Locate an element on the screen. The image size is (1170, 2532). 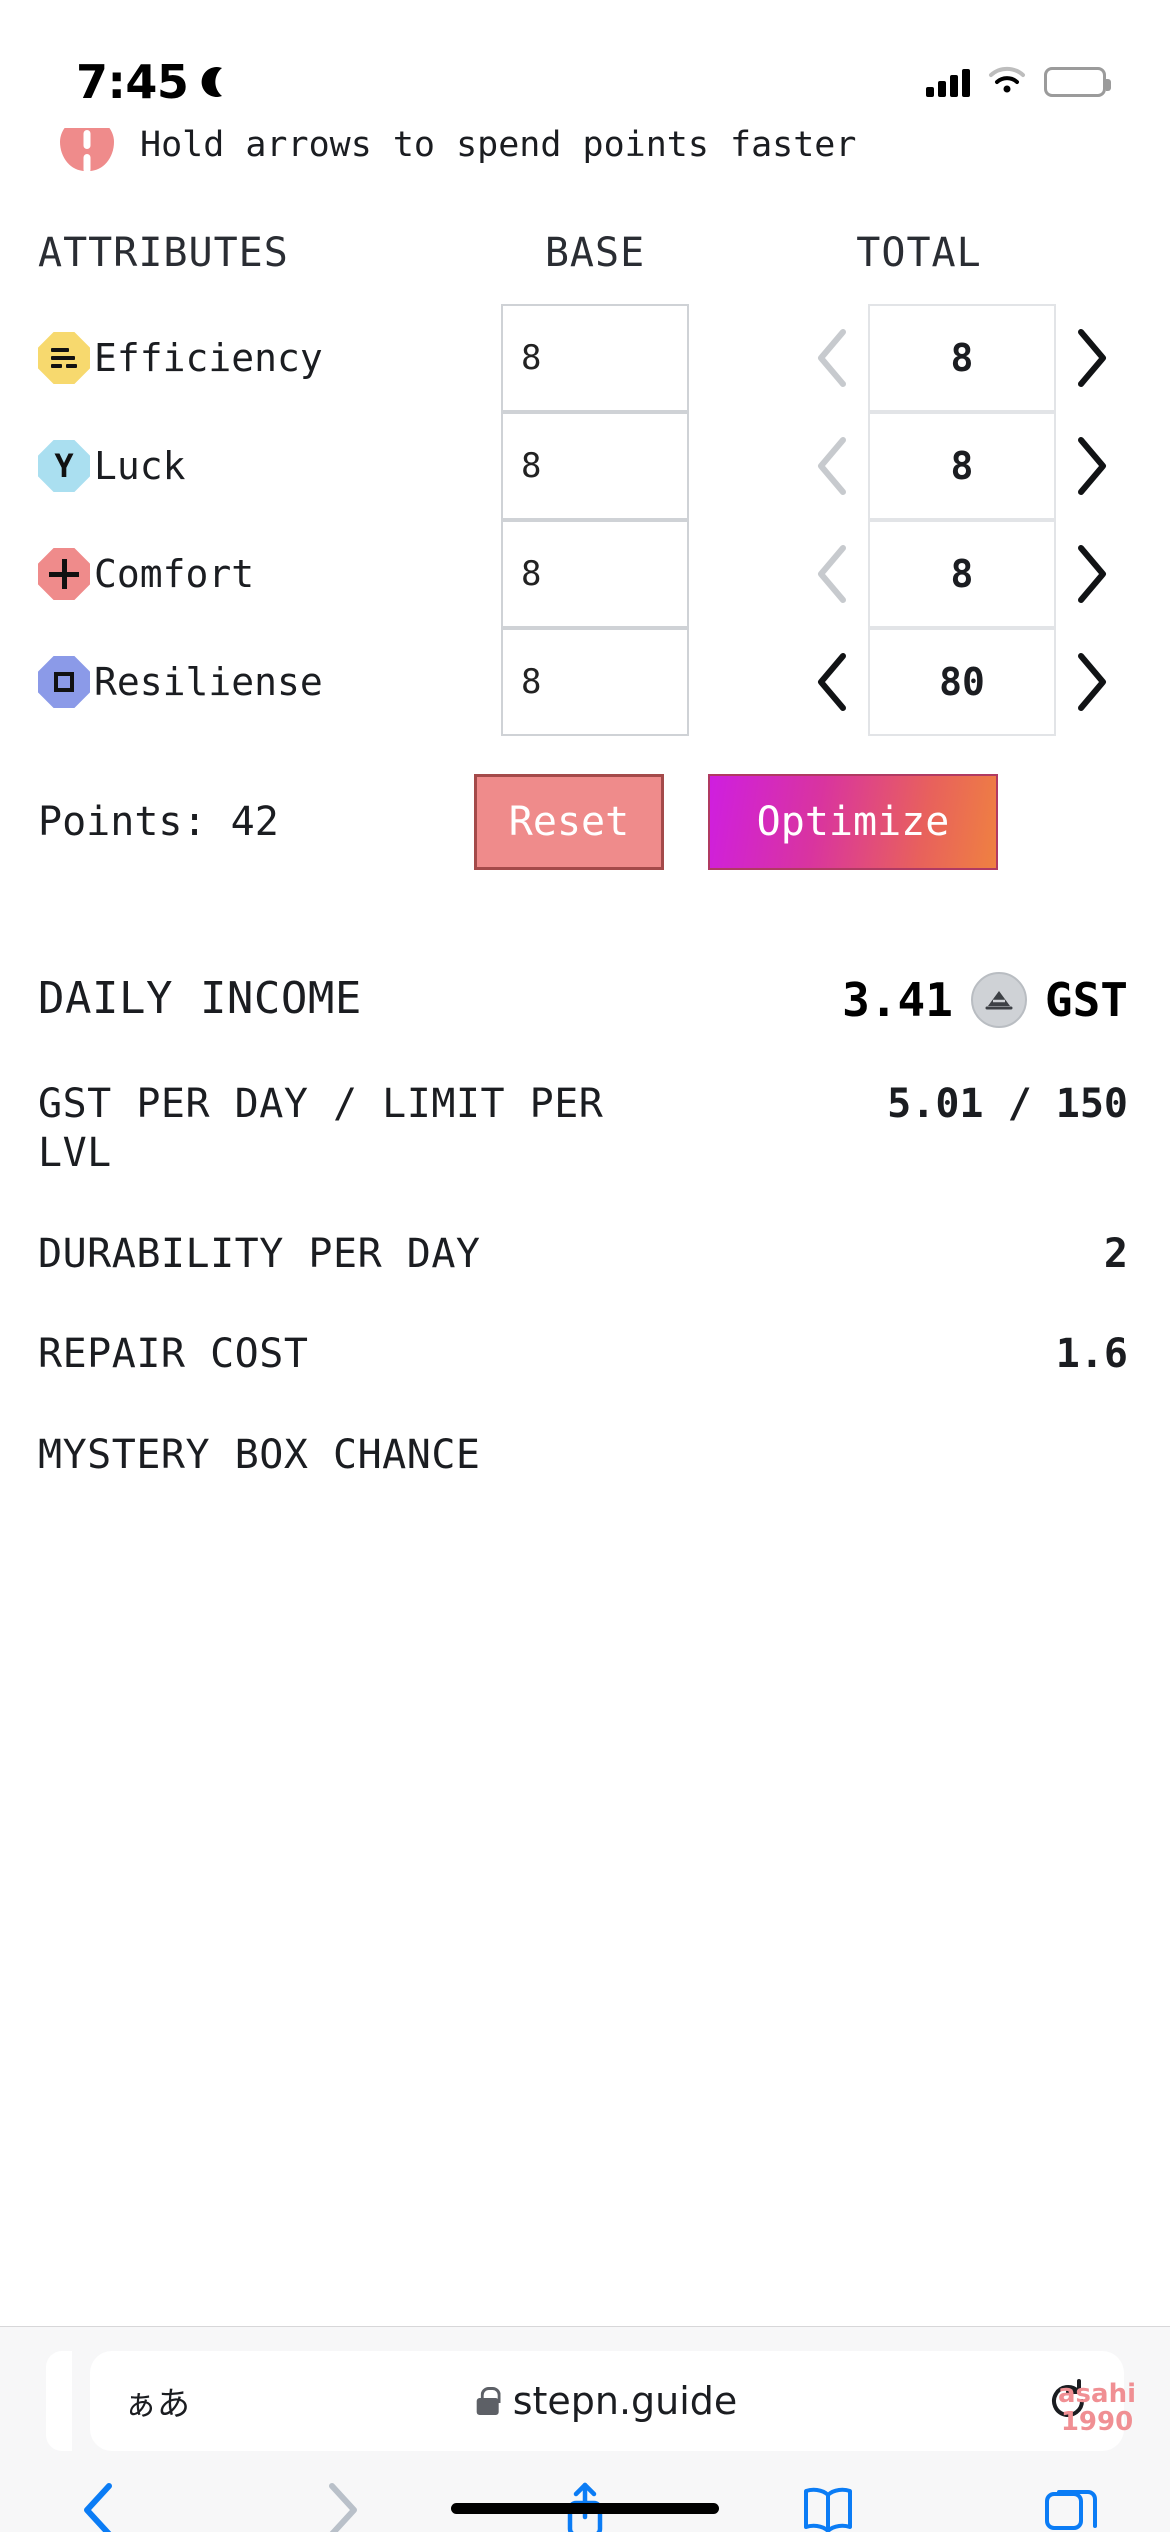
table-row: Υ Luck 8 8 is located at coordinates (585, 466).